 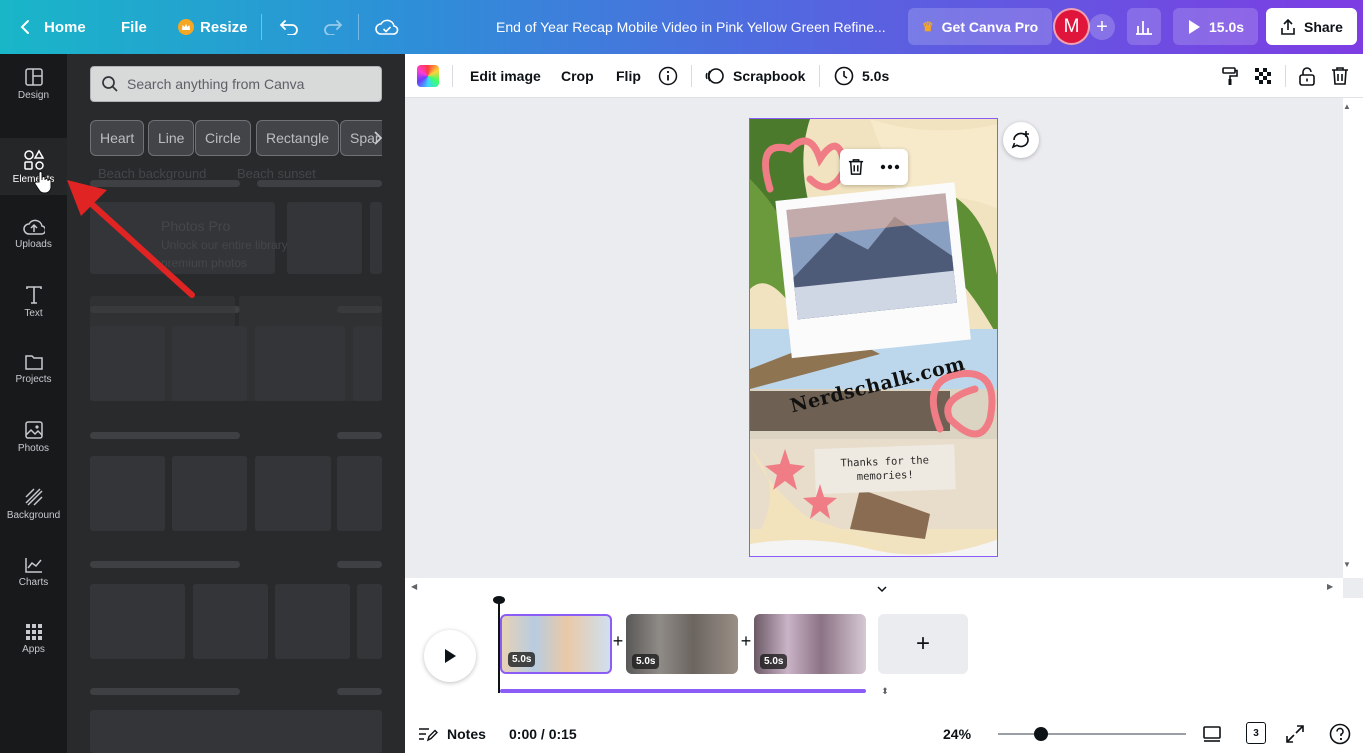 I want to click on clip-duration: 5.0s, so click(x=774, y=661).